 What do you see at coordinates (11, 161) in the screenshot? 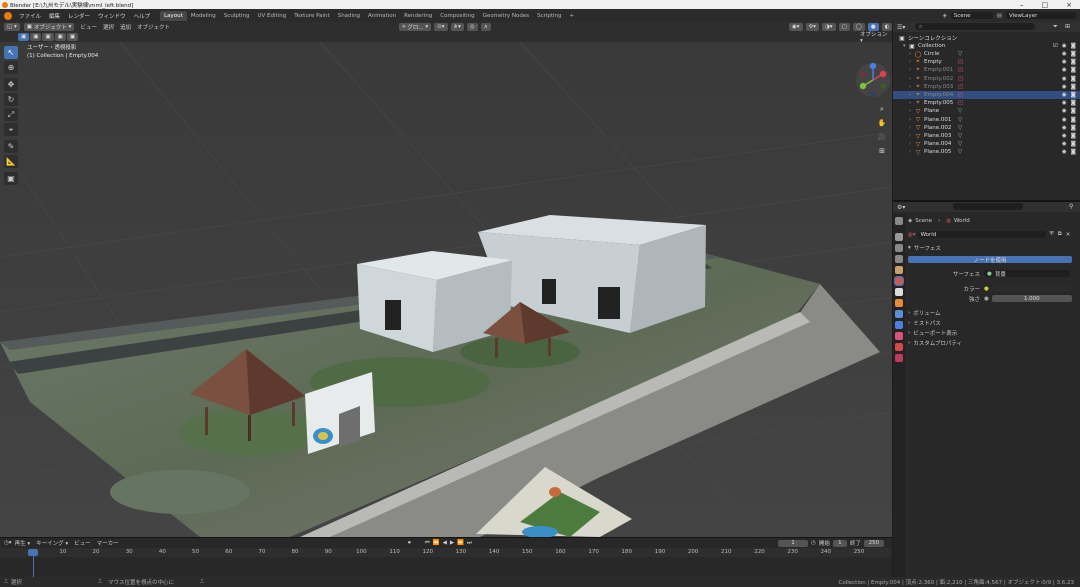
I see `measure-tool-icon: 📐` at bounding box center [11, 161].